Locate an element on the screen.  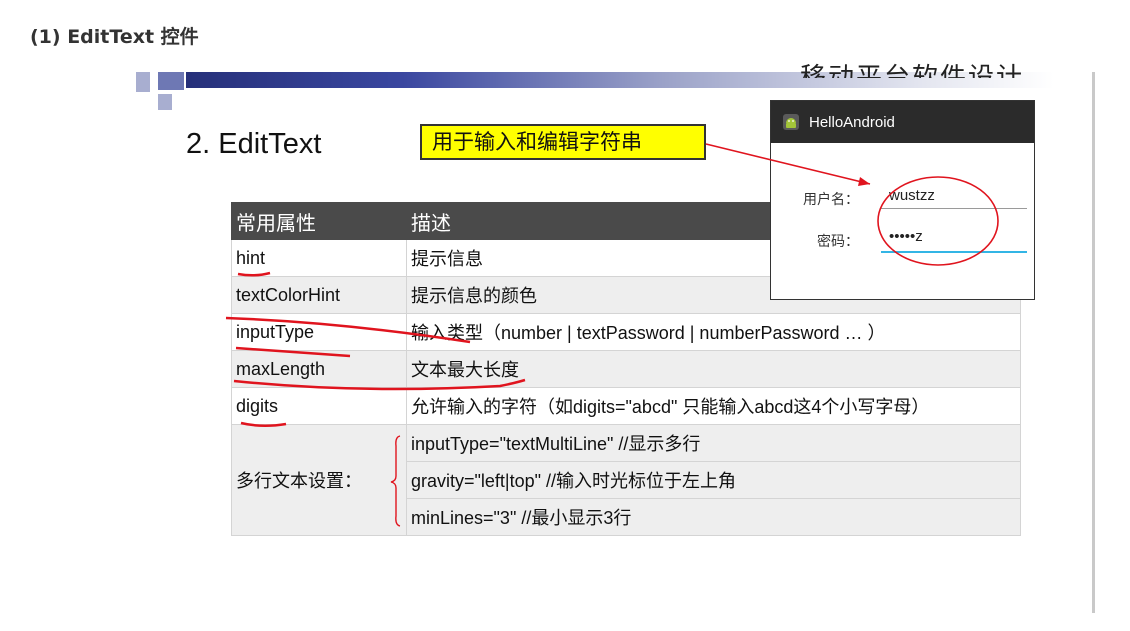
inputtype-underline is located at coordinates (293, 352).